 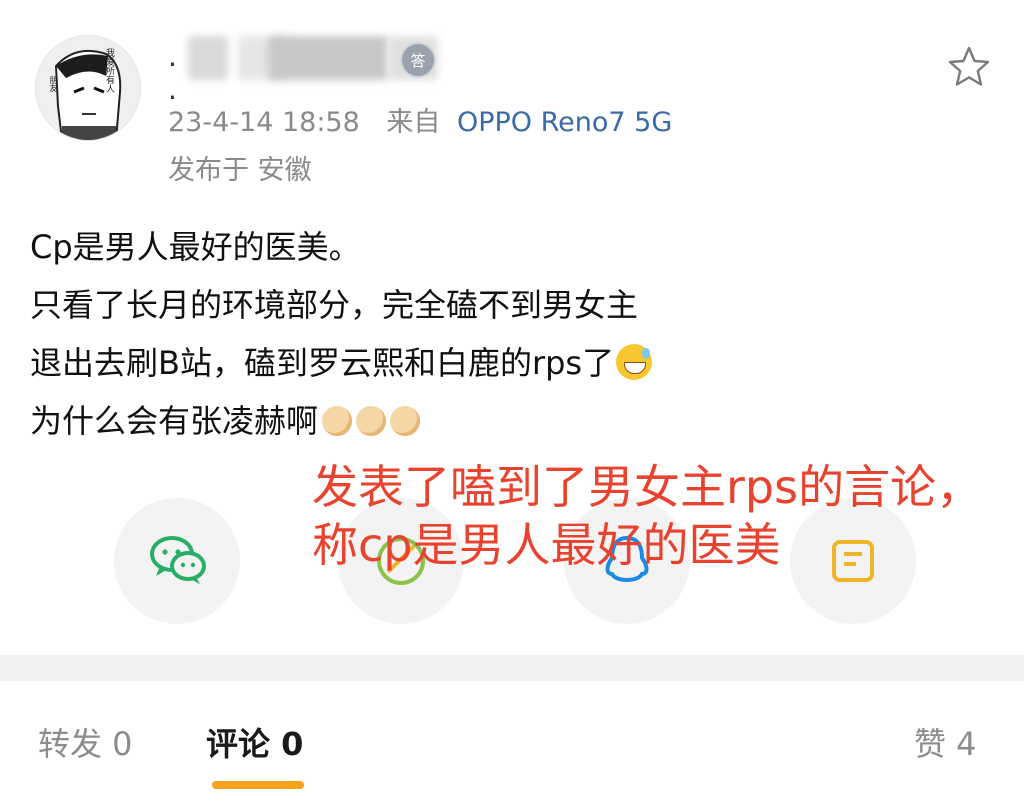 I want to click on post-line: 退出去刷B站，磕到罗云熙和白鹿的rps了, so click(x=410, y=363).